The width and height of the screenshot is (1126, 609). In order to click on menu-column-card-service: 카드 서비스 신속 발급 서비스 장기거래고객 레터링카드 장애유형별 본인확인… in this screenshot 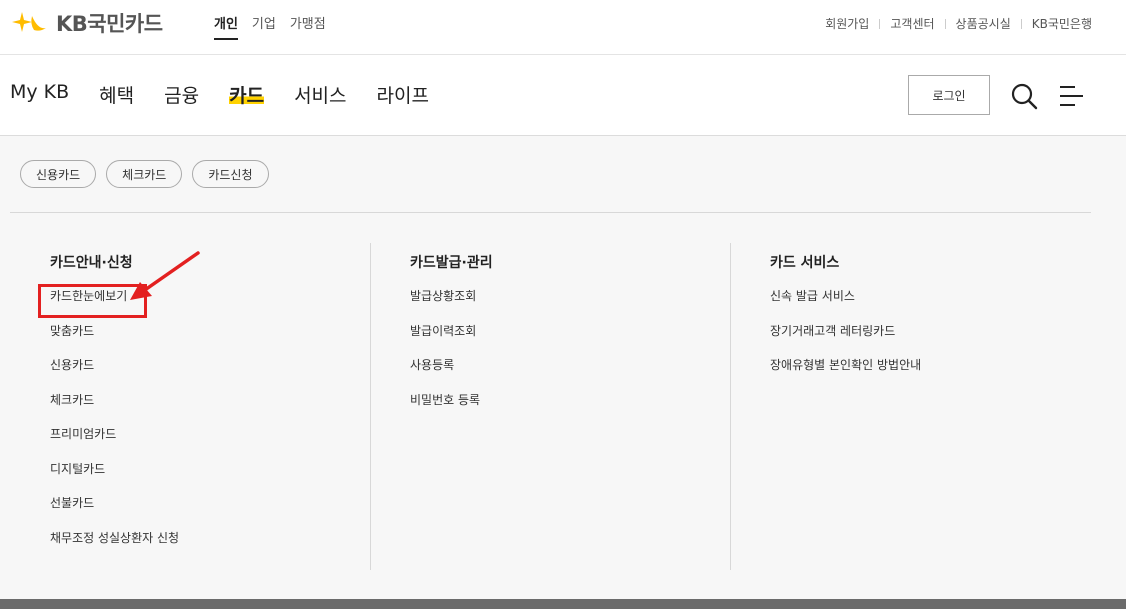, I will do `click(845, 321)`.